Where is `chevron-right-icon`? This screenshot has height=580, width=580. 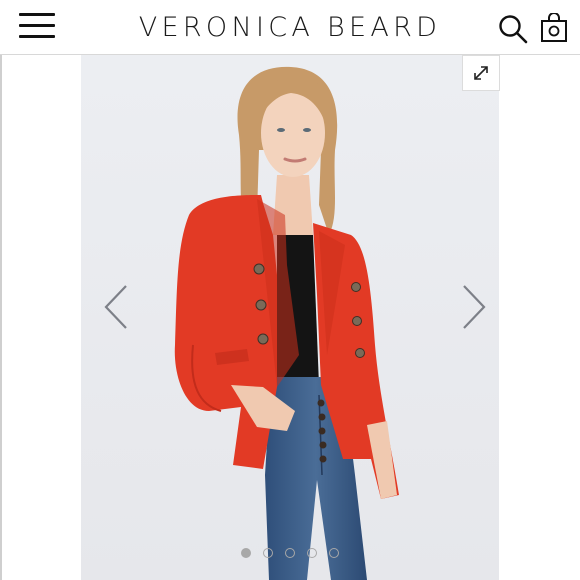
chevron-right-icon is located at coordinates (473, 307).